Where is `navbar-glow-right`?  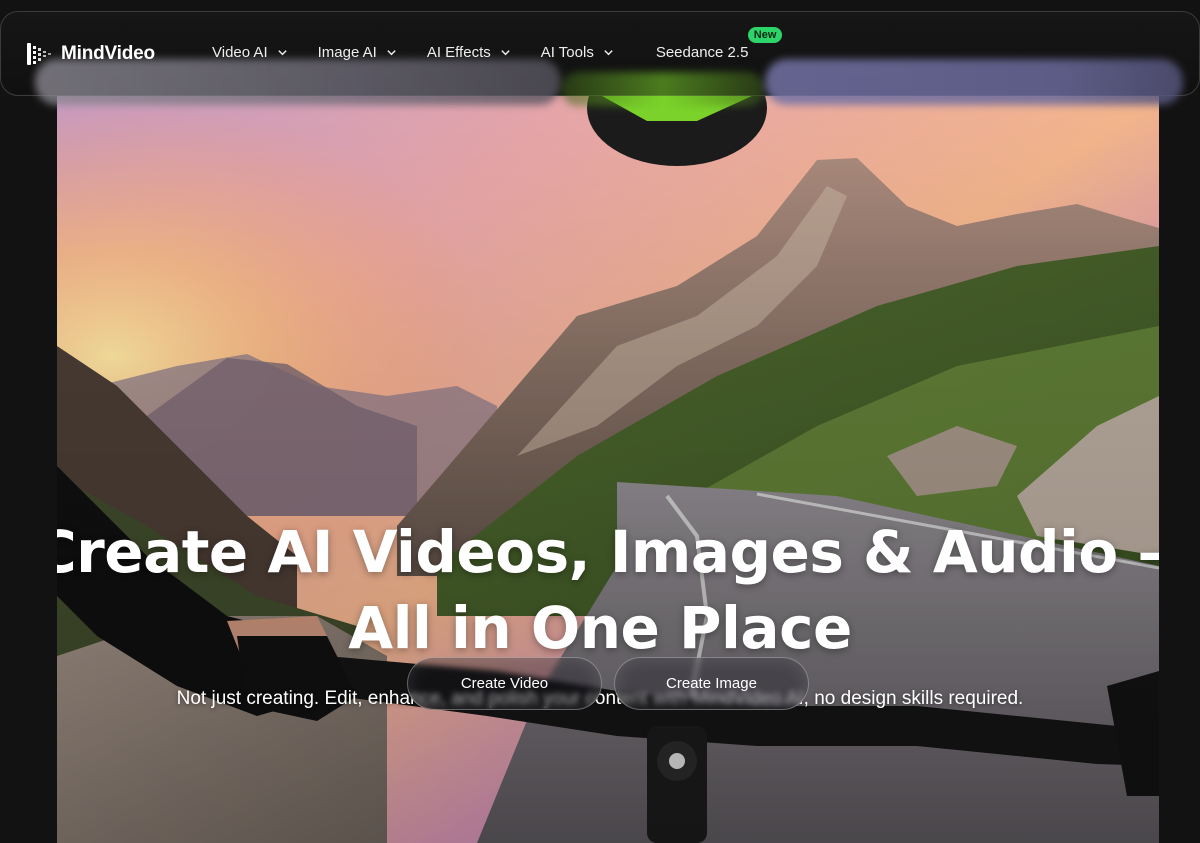 navbar-glow-right is located at coordinates (974, 82).